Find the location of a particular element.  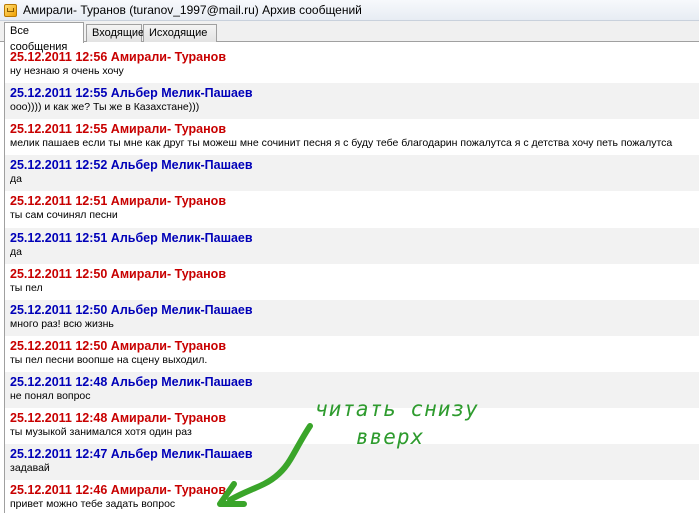

message-header: 25.12.2011 12:55 Амирали- Туранов is located at coordinates (118, 129).